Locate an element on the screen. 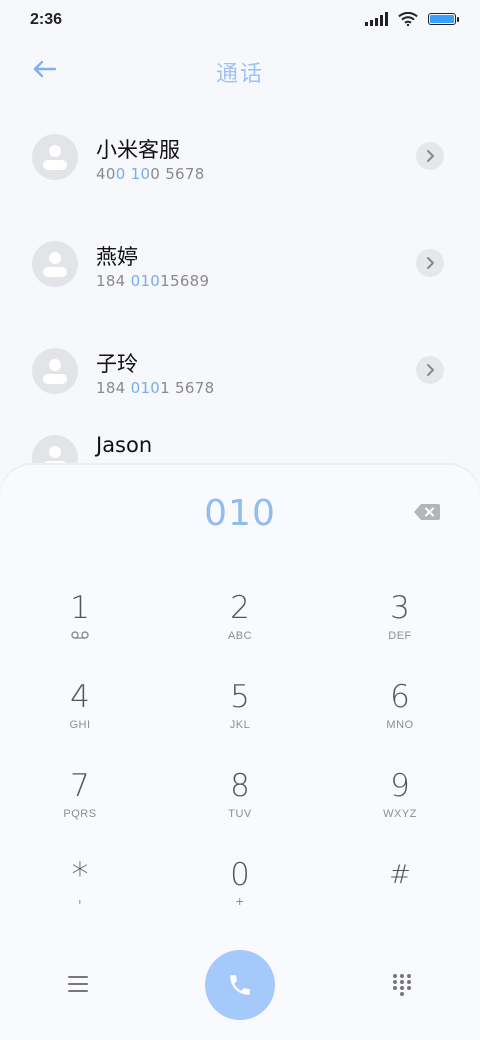  voicemail-icon is located at coordinates (80, 635).